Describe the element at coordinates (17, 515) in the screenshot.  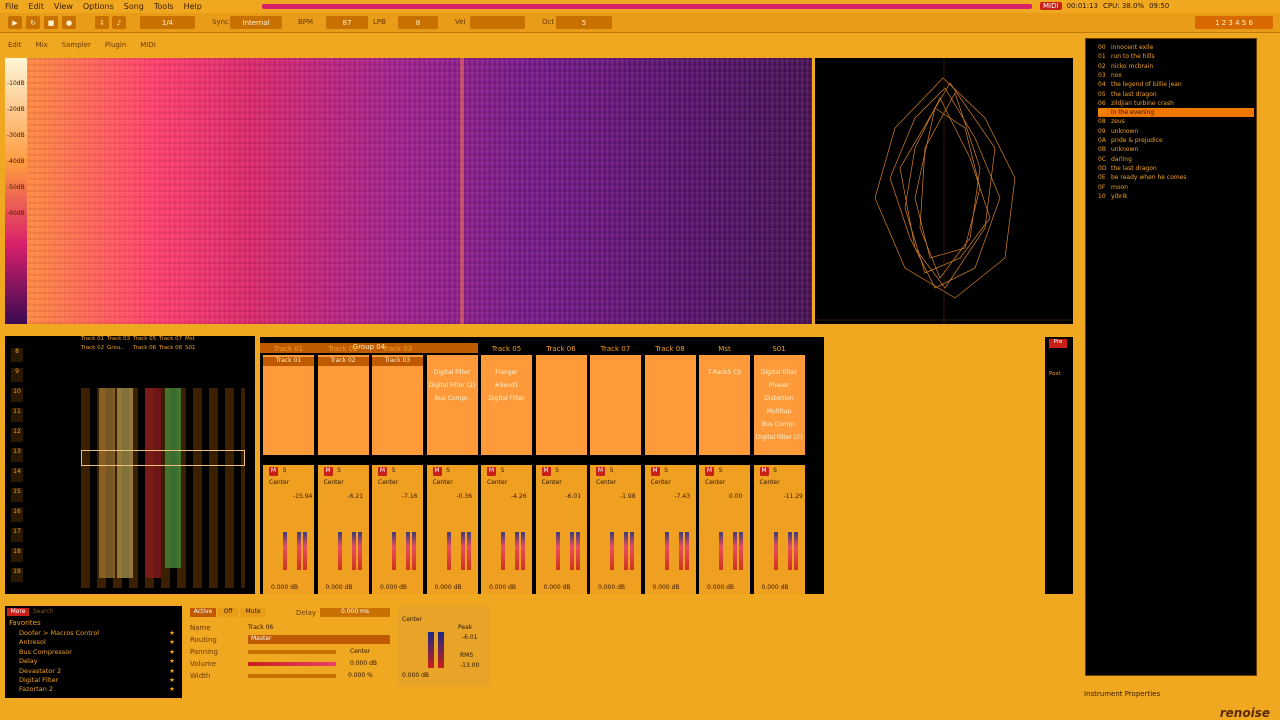
I see `sequence-row: 16` at that location.